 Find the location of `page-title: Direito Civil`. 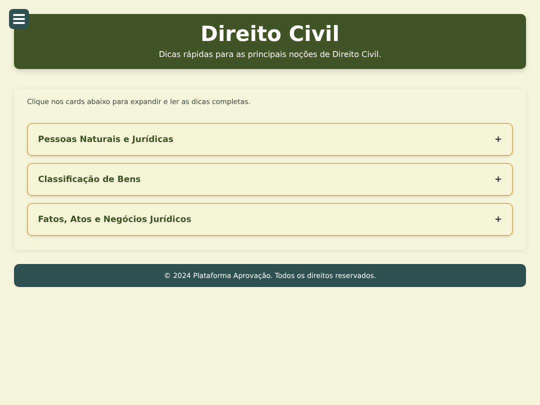

page-title: Direito Civil is located at coordinates (270, 34).